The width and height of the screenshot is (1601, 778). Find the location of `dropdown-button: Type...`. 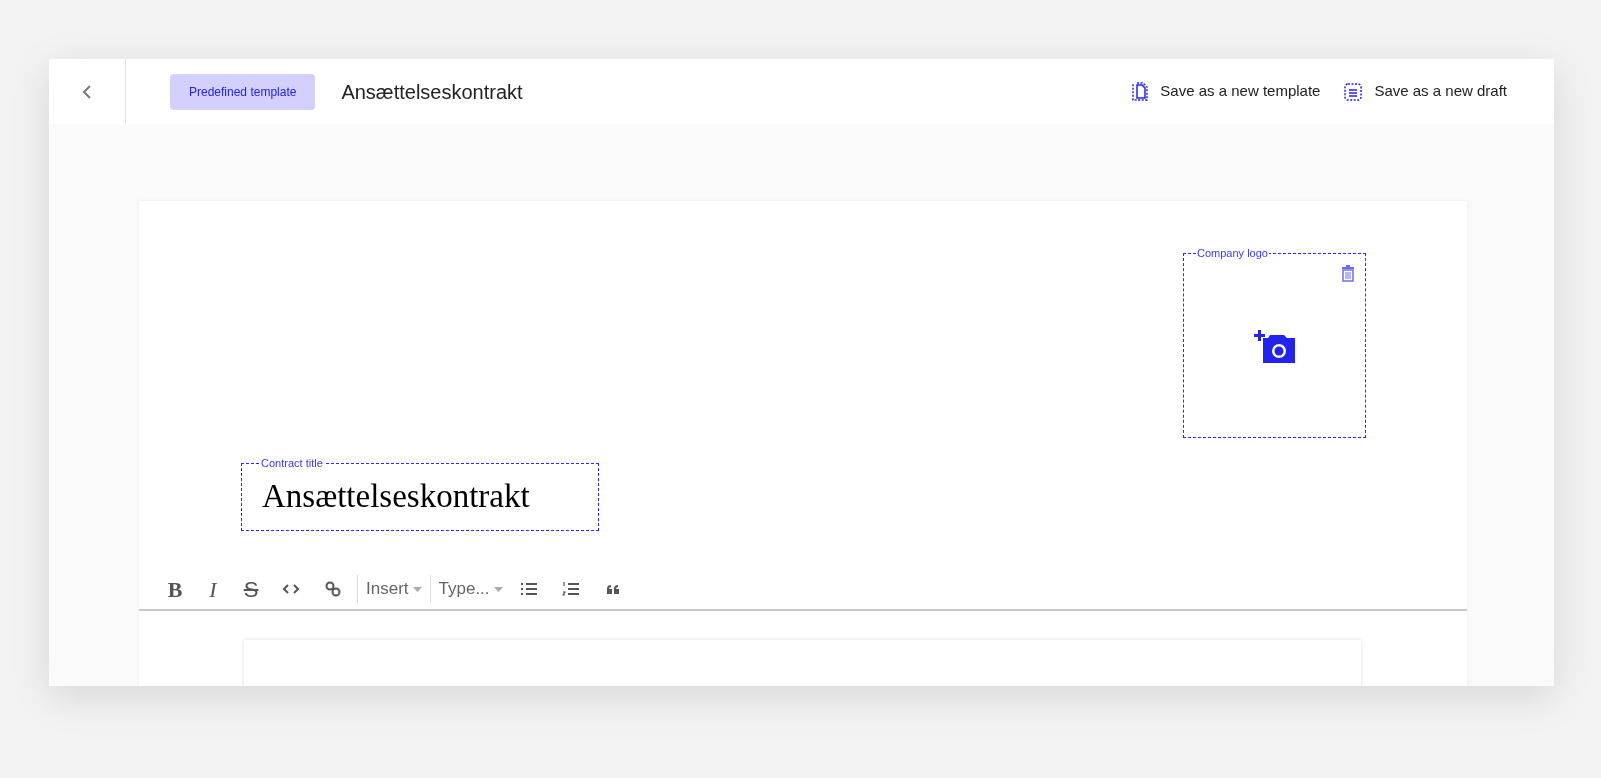

dropdown-button: Type... is located at coordinates (470, 589).